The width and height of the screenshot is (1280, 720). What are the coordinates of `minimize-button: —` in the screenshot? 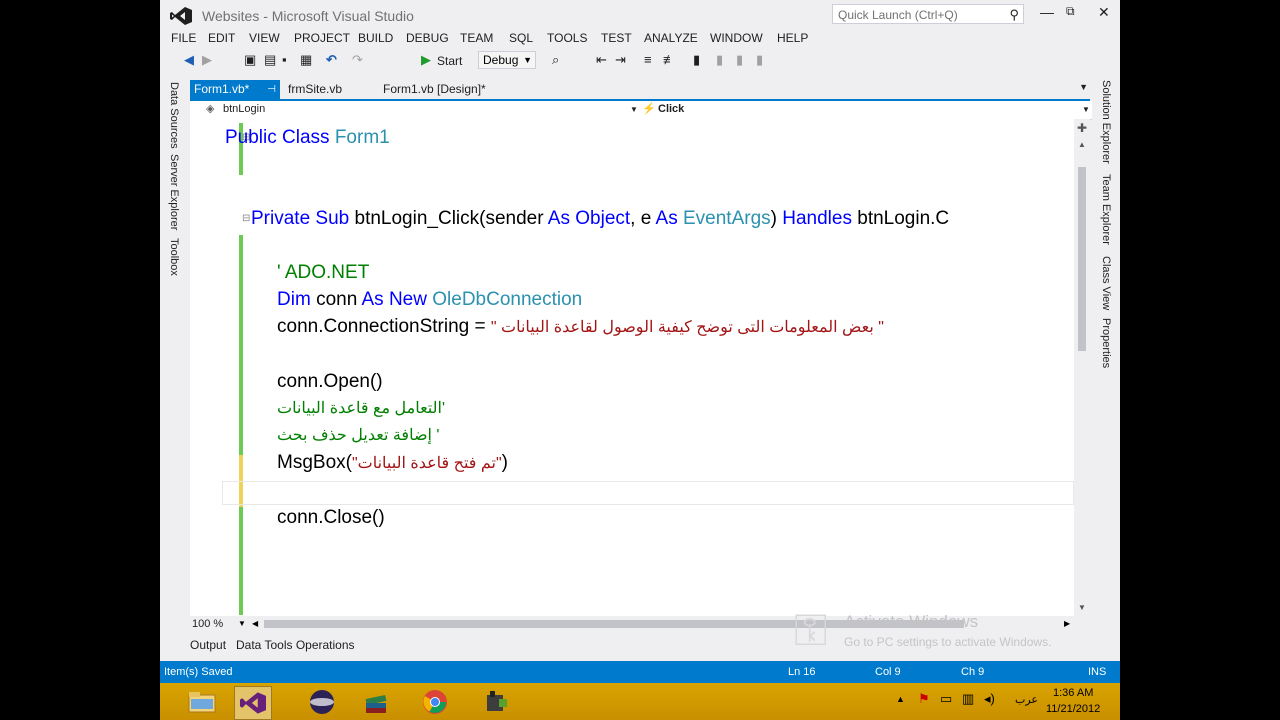 It's located at (1047, 12).